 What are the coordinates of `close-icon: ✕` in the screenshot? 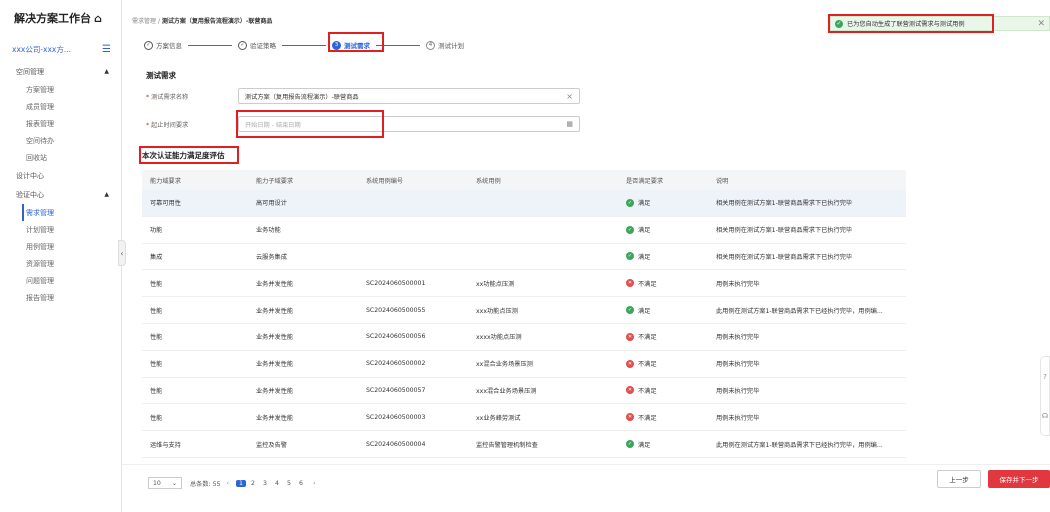 It's located at (1041, 24).